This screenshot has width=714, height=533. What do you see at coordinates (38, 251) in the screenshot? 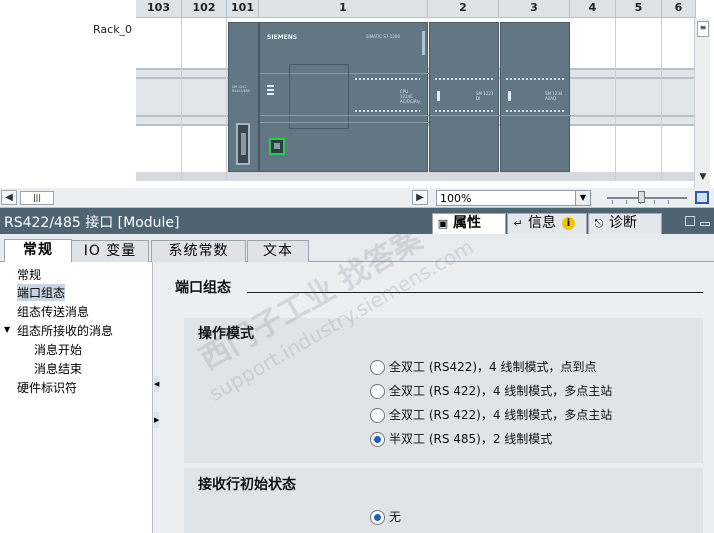
I see `subtab-general: 常规` at bounding box center [38, 251].